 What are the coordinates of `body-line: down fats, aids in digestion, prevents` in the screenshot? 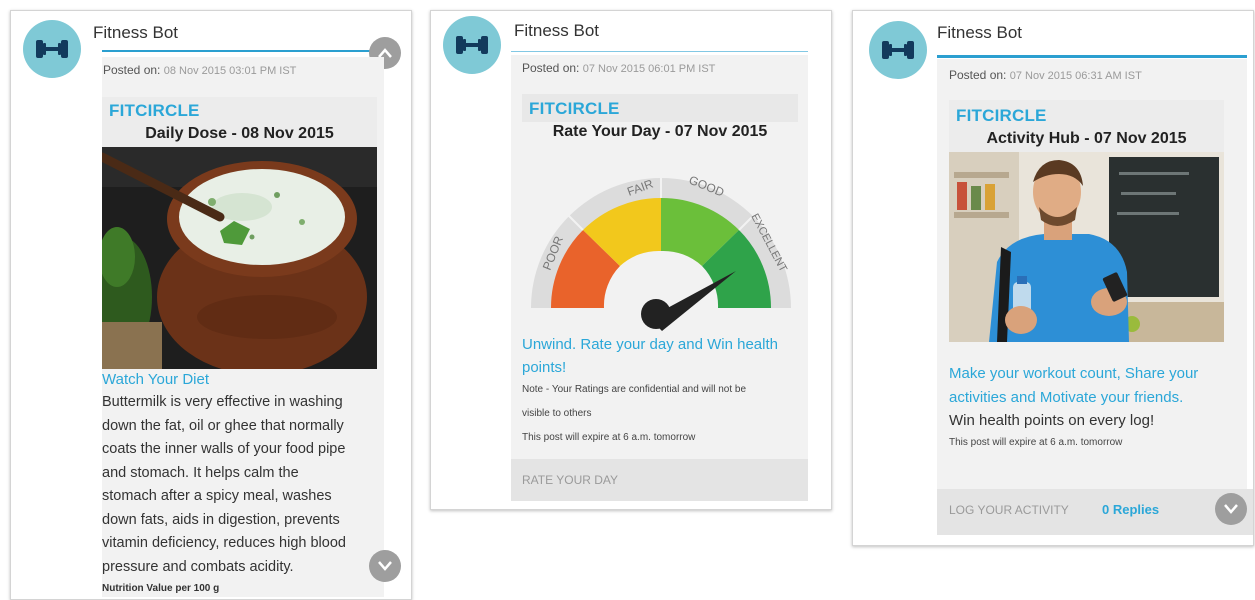 It's located at (221, 519).